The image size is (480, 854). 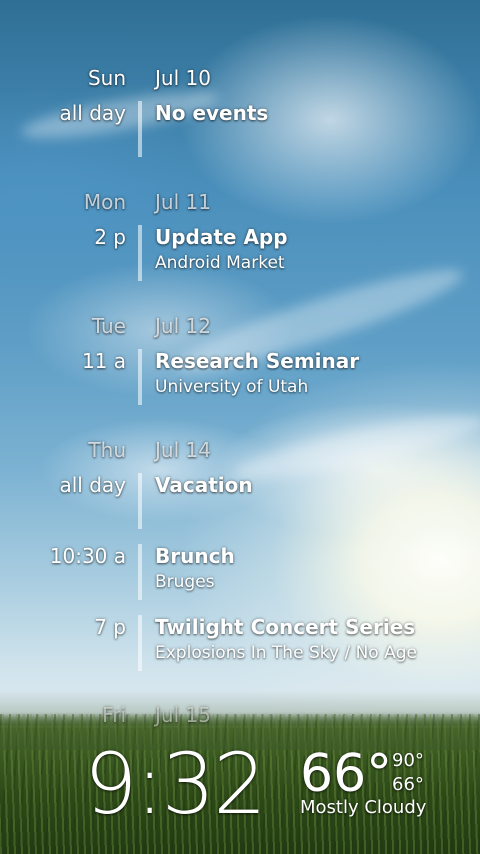 I want to click on event-title: Twilight Concert Series, so click(x=285, y=627).